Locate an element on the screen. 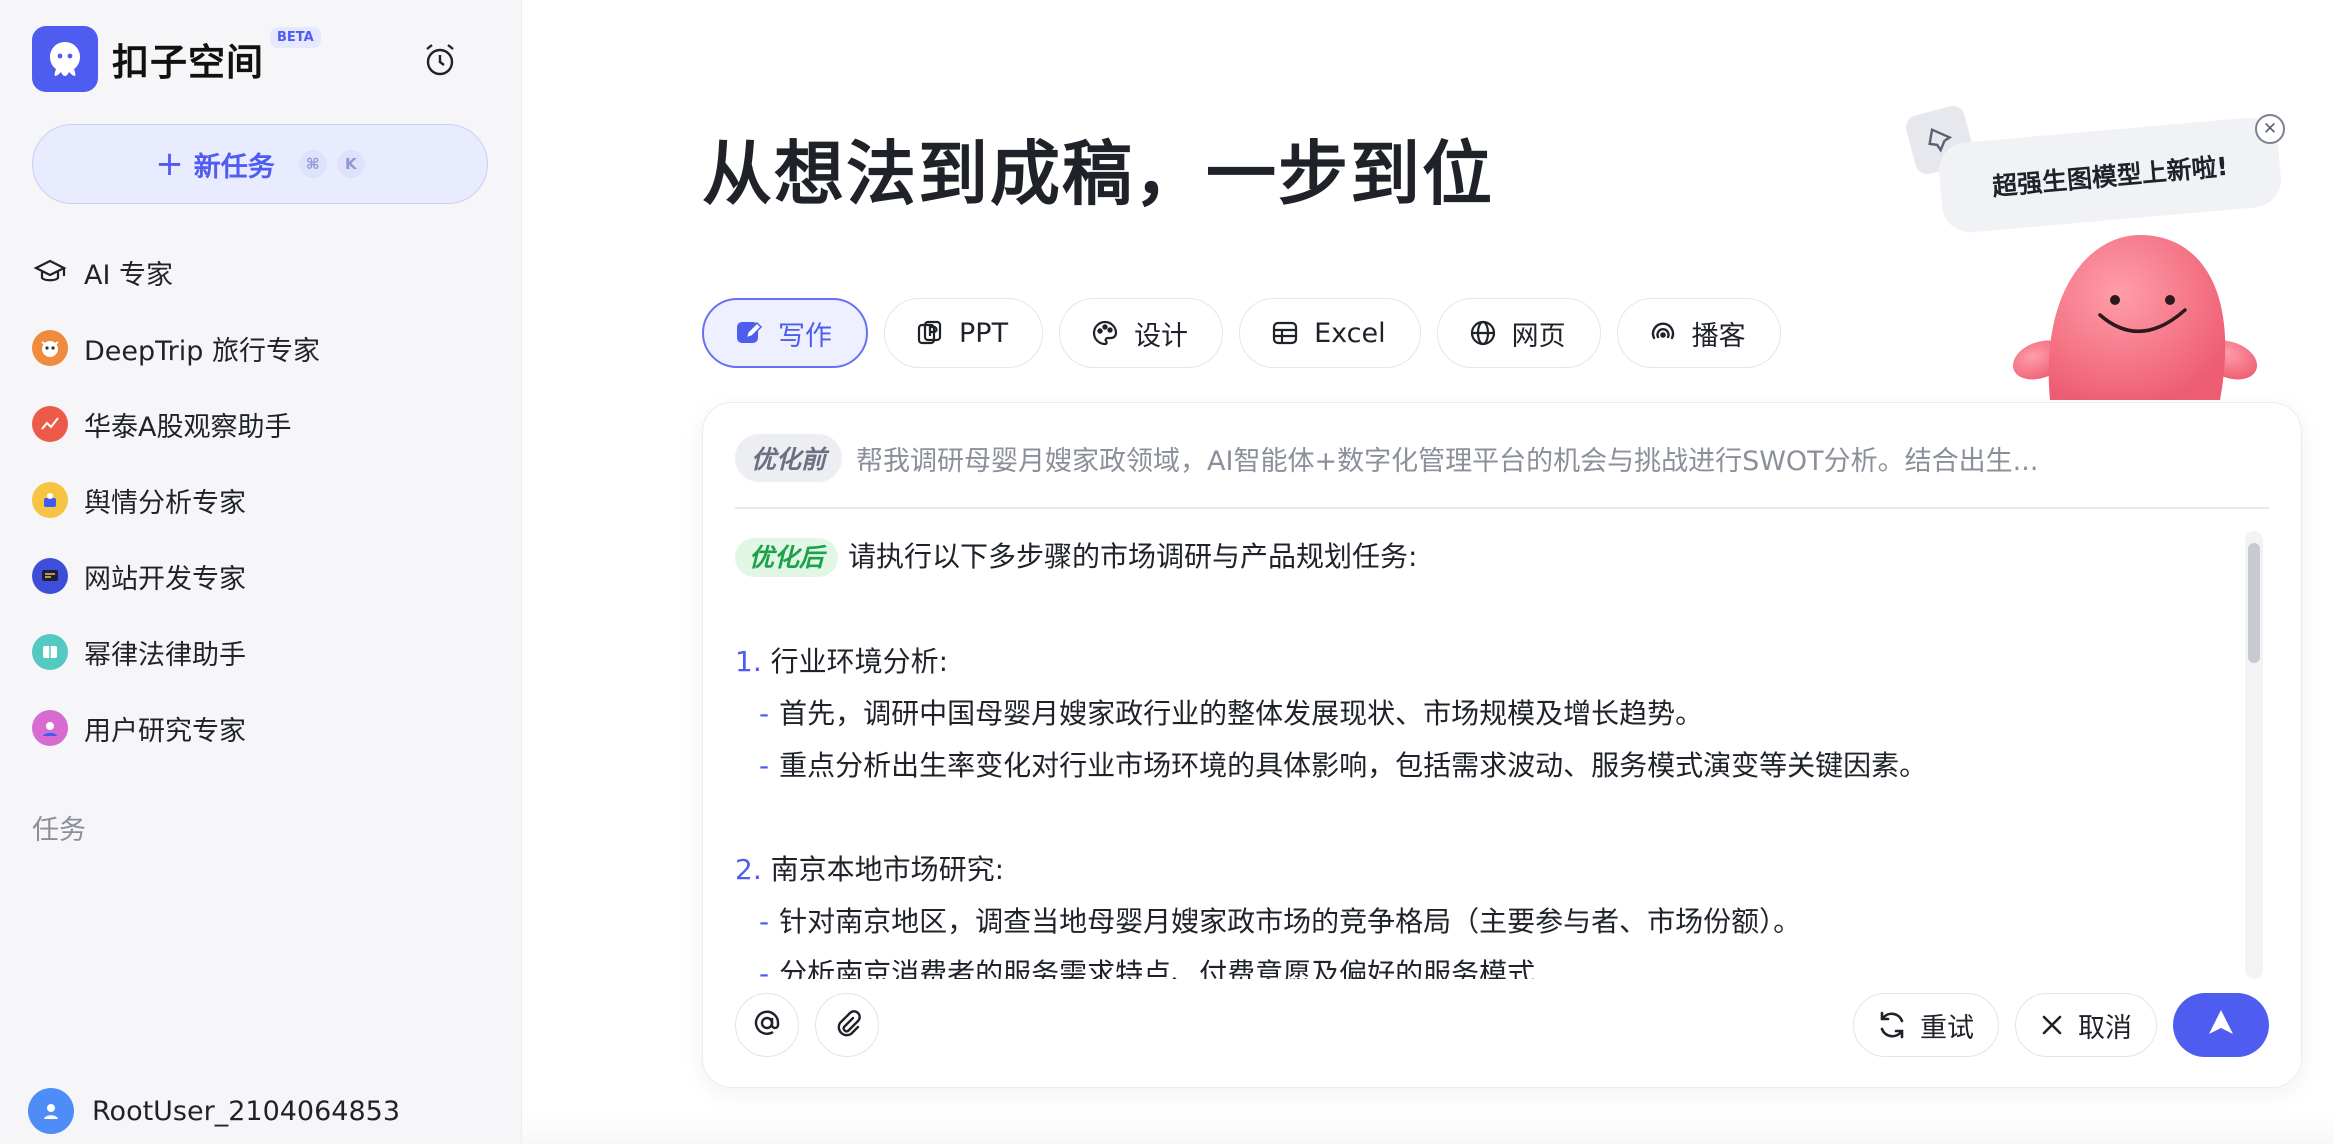 Image resolution: width=2334 pixels, height=1144 pixels. user-profile: RootUser_2104064853 is located at coordinates (214, 1111).